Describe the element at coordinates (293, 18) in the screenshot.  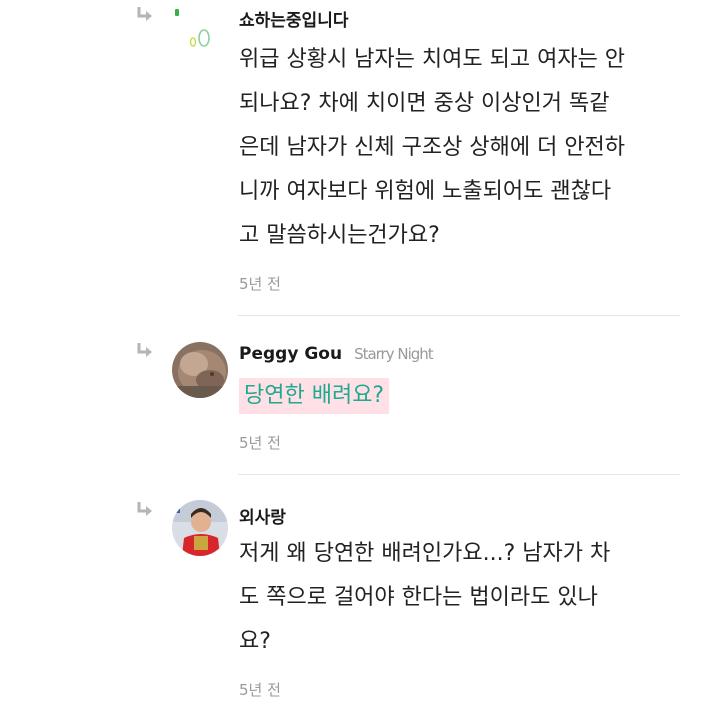
I see `comment-author: 쇼하는중입니다` at that location.